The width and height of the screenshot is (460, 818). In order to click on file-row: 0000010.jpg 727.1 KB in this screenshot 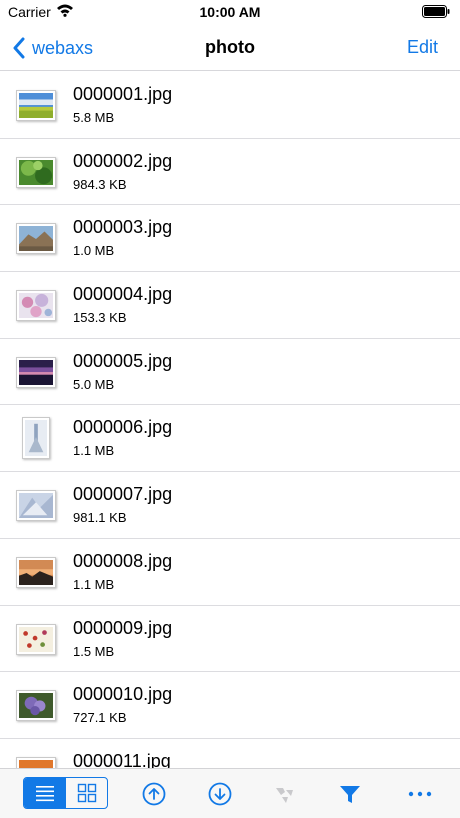, I will do `click(230, 705)`.